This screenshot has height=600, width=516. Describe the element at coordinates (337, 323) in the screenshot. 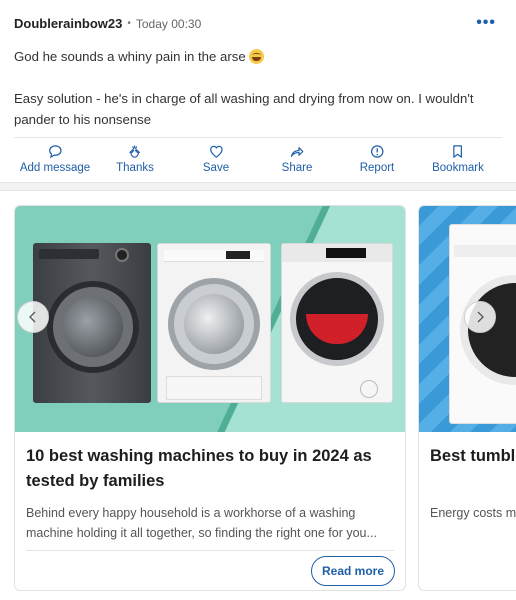

I see `washing-machine-red-load-image` at that location.